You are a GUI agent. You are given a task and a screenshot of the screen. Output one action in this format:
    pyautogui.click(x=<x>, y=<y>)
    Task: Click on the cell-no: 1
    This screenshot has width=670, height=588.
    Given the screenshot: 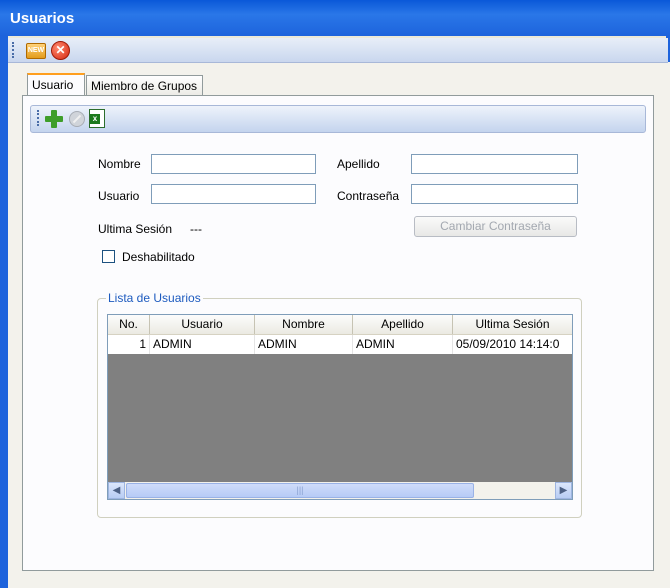 What is the action you would take?
    pyautogui.click(x=129, y=344)
    